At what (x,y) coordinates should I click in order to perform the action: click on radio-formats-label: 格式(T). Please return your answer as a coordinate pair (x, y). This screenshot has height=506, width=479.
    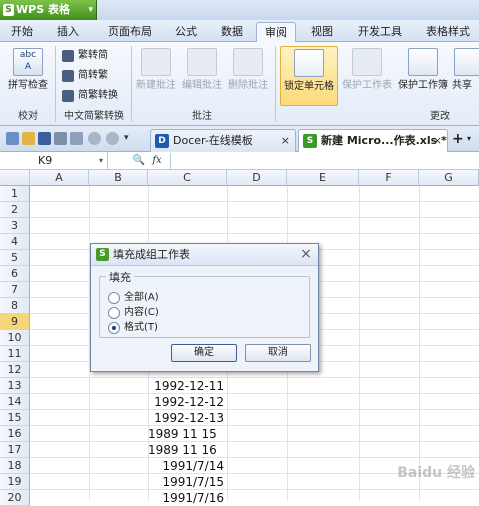
    Looking at the image, I should click on (141, 327).